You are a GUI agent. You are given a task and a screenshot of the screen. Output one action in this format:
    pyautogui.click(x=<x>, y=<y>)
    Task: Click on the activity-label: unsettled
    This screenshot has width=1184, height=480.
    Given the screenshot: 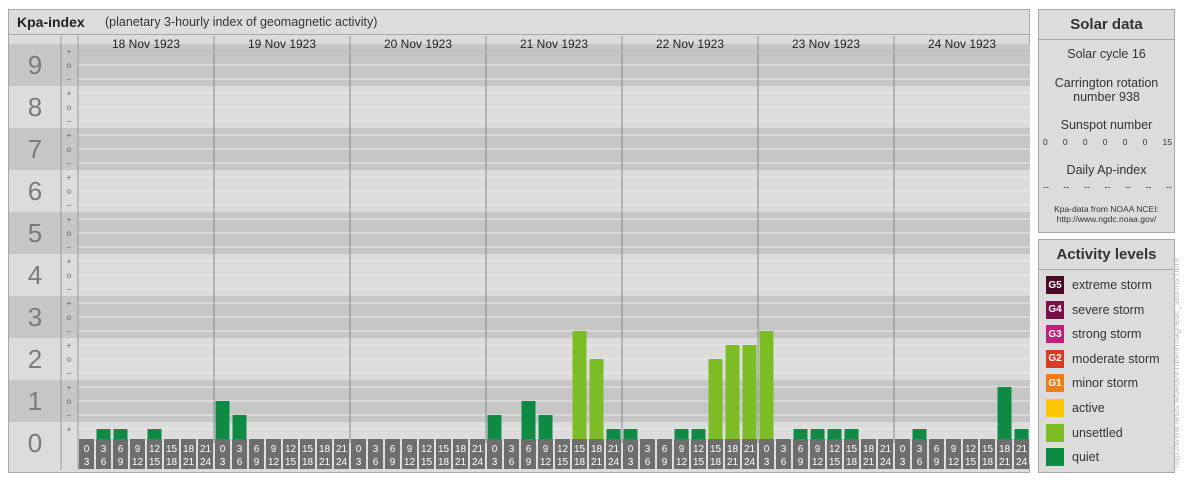 What is the action you would take?
    pyautogui.click(x=1097, y=432)
    